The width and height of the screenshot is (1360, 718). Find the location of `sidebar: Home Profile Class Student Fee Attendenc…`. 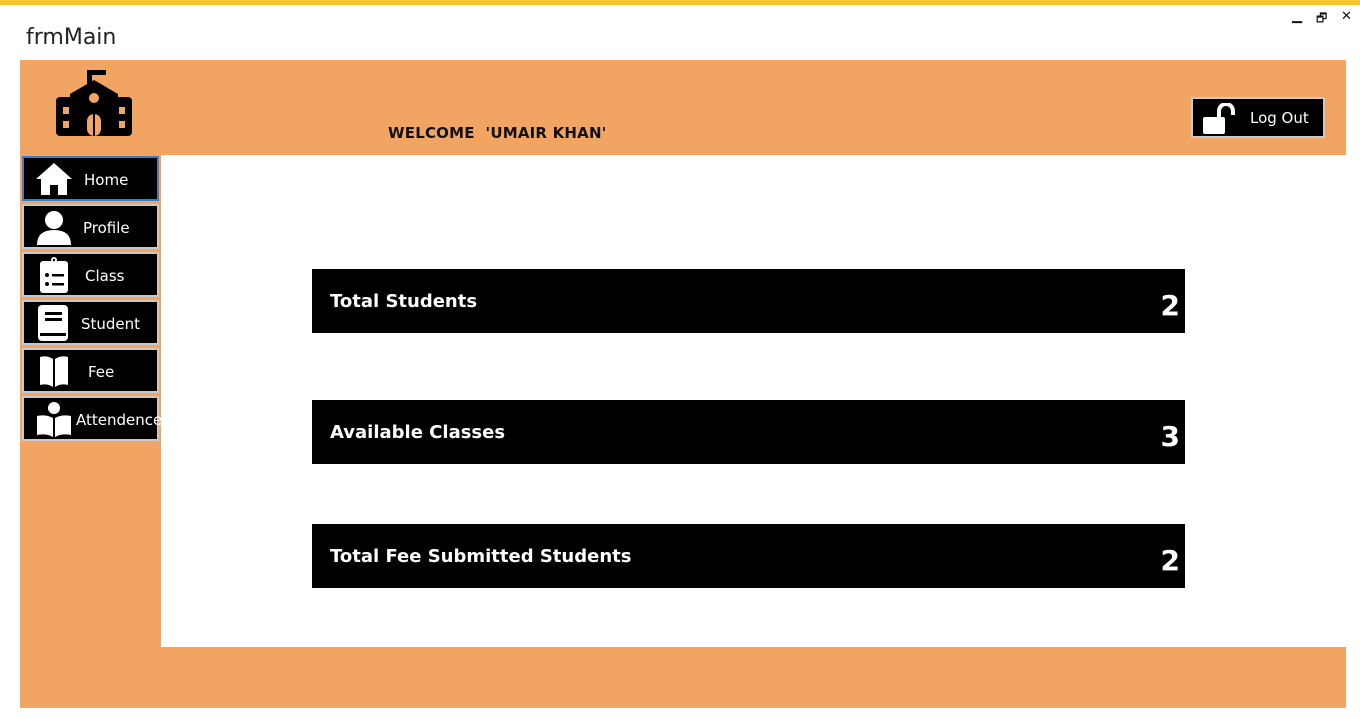

sidebar: Home Profile Class Student Fee Attendenc… is located at coordinates (92, 300).